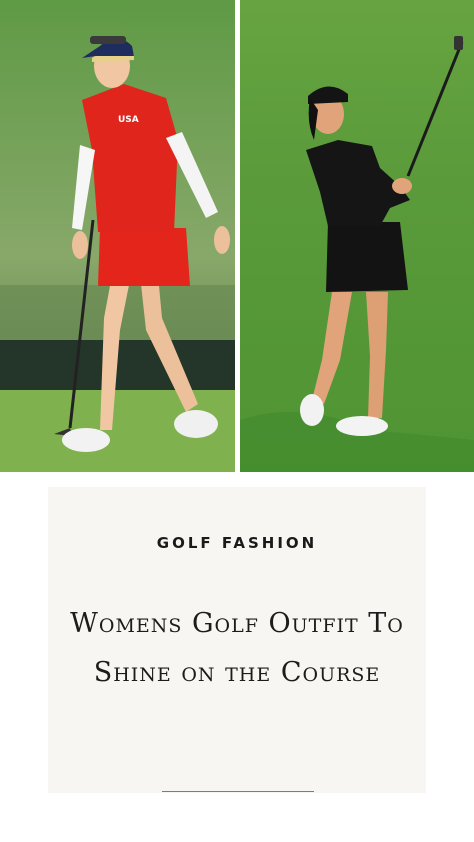  Describe the element at coordinates (238, 791) in the screenshot. I see `divider-line` at that location.